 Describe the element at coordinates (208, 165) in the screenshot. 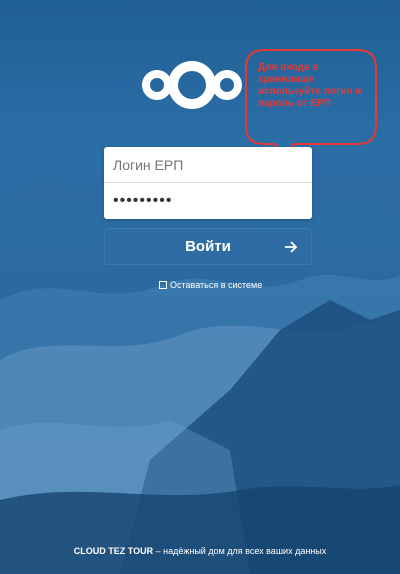

I see `login-input` at that location.